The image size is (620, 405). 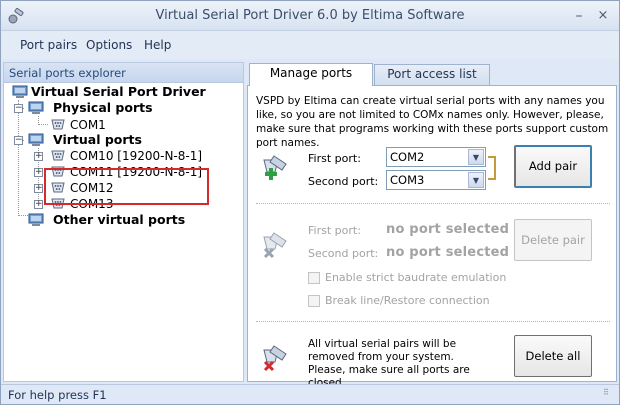 What do you see at coordinates (553, 240) in the screenshot?
I see `delete-pair-button: Delete pair` at bounding box center [553, 240].